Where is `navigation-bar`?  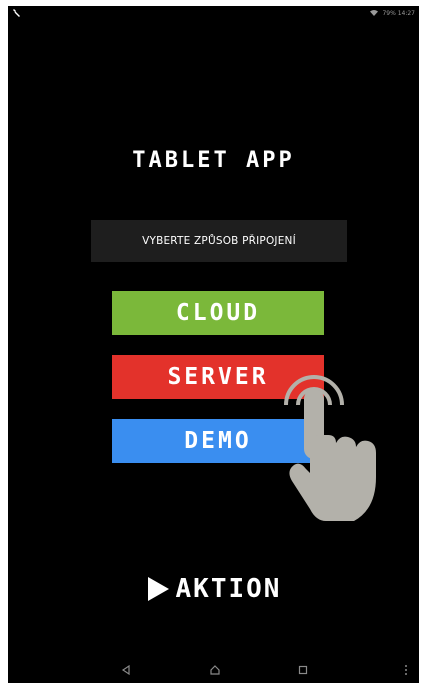 navigation-bar is located at coordinates (213, 670).